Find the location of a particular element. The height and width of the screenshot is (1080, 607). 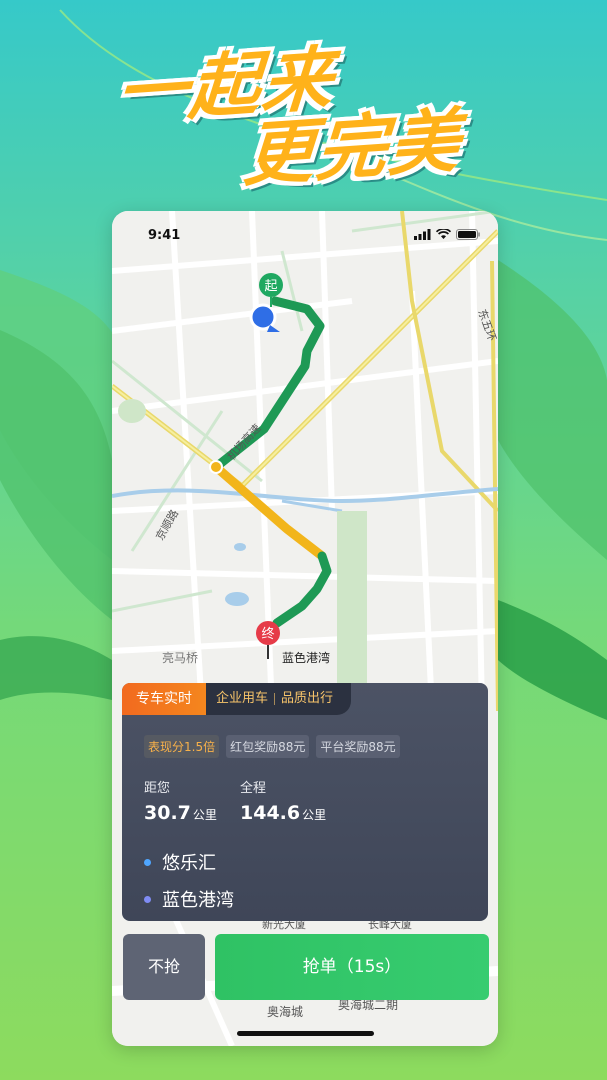

start-marker-label: 起 is located at coordinates (270, 286).